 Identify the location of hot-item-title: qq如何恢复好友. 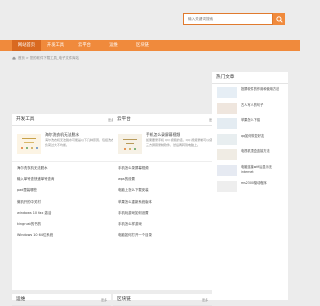
(262, 136).